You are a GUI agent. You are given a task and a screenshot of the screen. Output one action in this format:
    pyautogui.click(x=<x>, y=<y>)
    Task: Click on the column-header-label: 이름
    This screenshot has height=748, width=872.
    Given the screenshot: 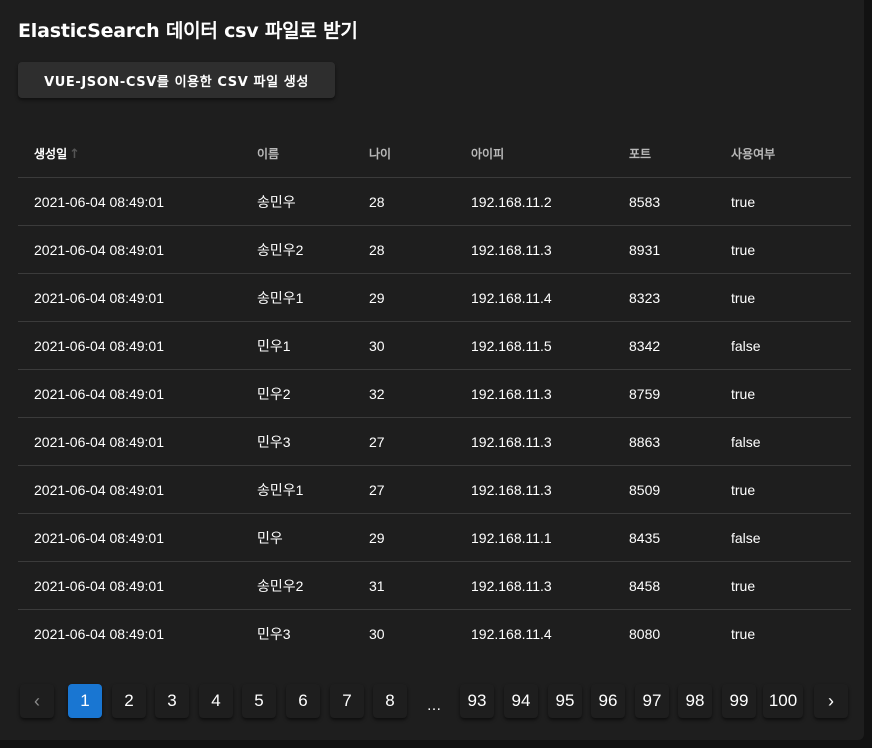 What is the action you would take?
    pyautogui.click(x=268, y=154)
    